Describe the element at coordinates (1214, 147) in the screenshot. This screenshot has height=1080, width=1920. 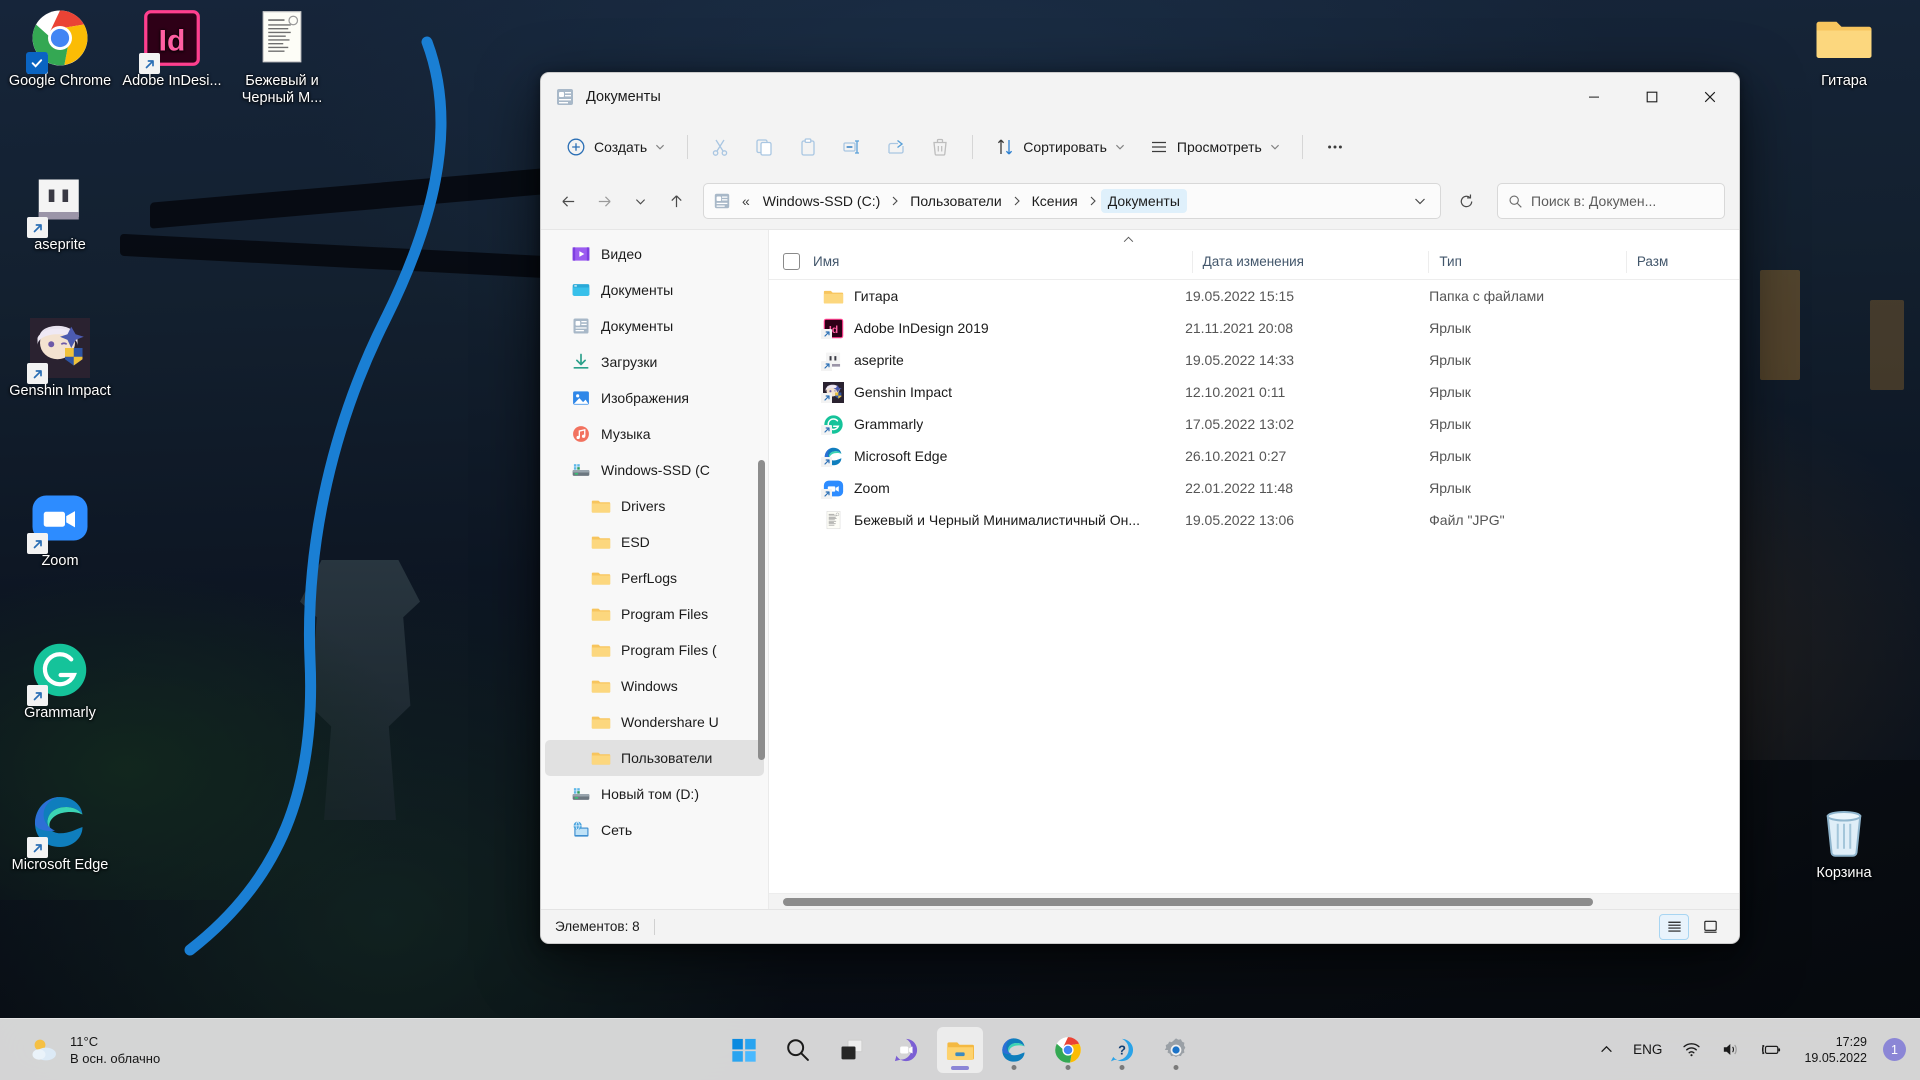
I see `view-button: Просмотреть` at that location.